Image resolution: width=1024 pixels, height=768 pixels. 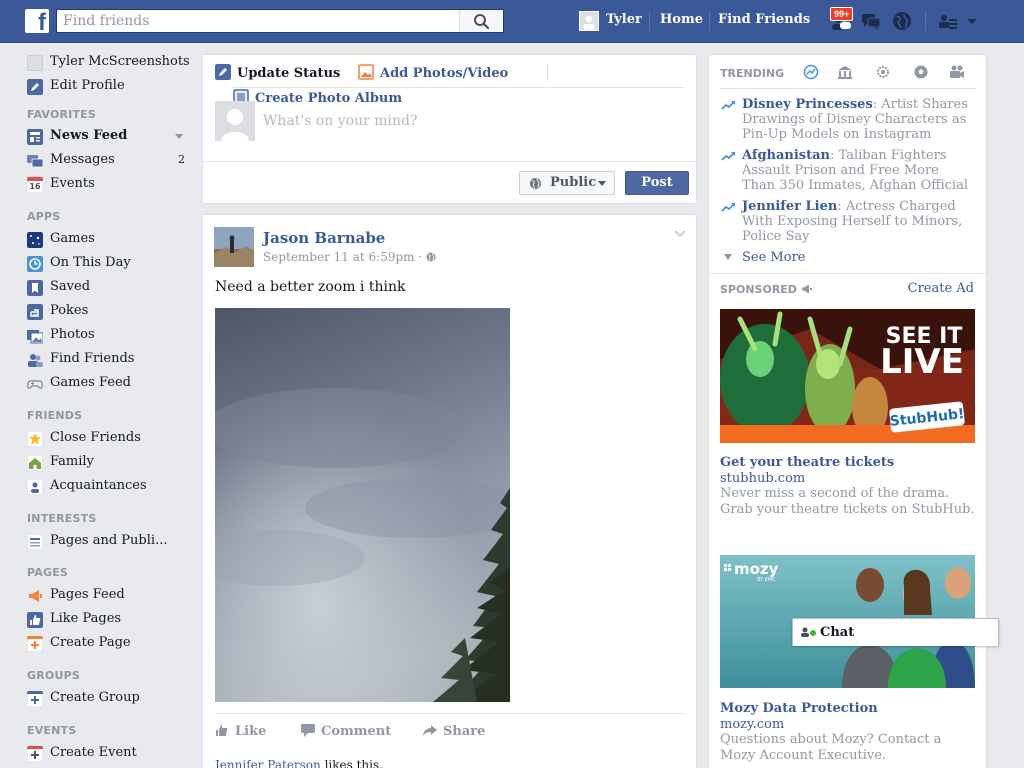 I want to click on comment-button: Comment, so click(x=346, y=731).